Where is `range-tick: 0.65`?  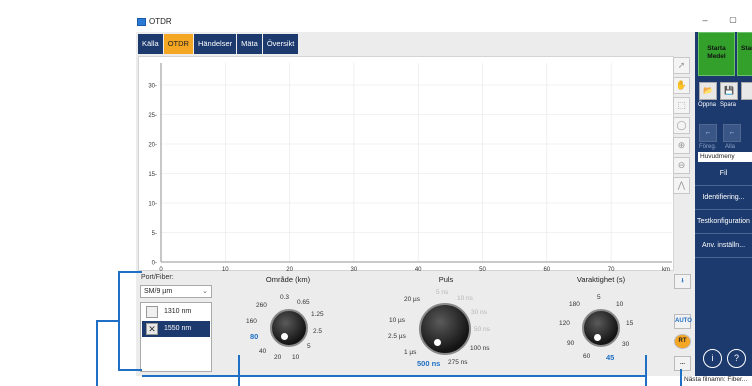 range-tick: 0.65 is located at coordinates (303, 302).